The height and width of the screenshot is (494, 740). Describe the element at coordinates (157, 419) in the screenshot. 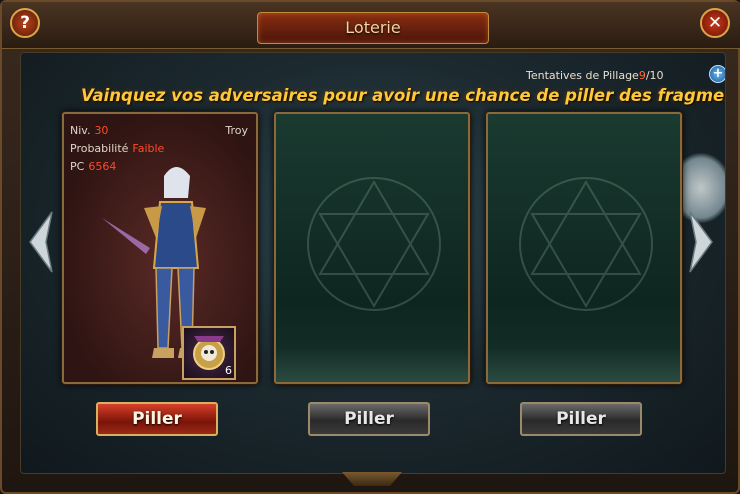

I see `pillage-button-1: Piller` at that location.